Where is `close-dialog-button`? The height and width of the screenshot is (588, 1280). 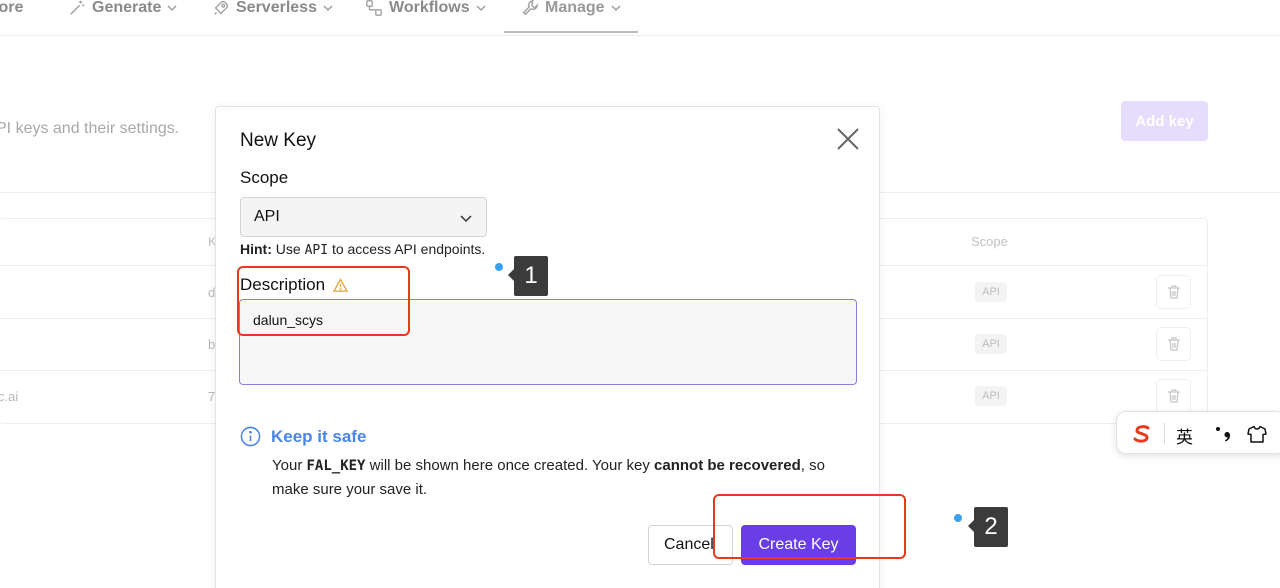
close-dialog-button is located at coordinates (848, 139).